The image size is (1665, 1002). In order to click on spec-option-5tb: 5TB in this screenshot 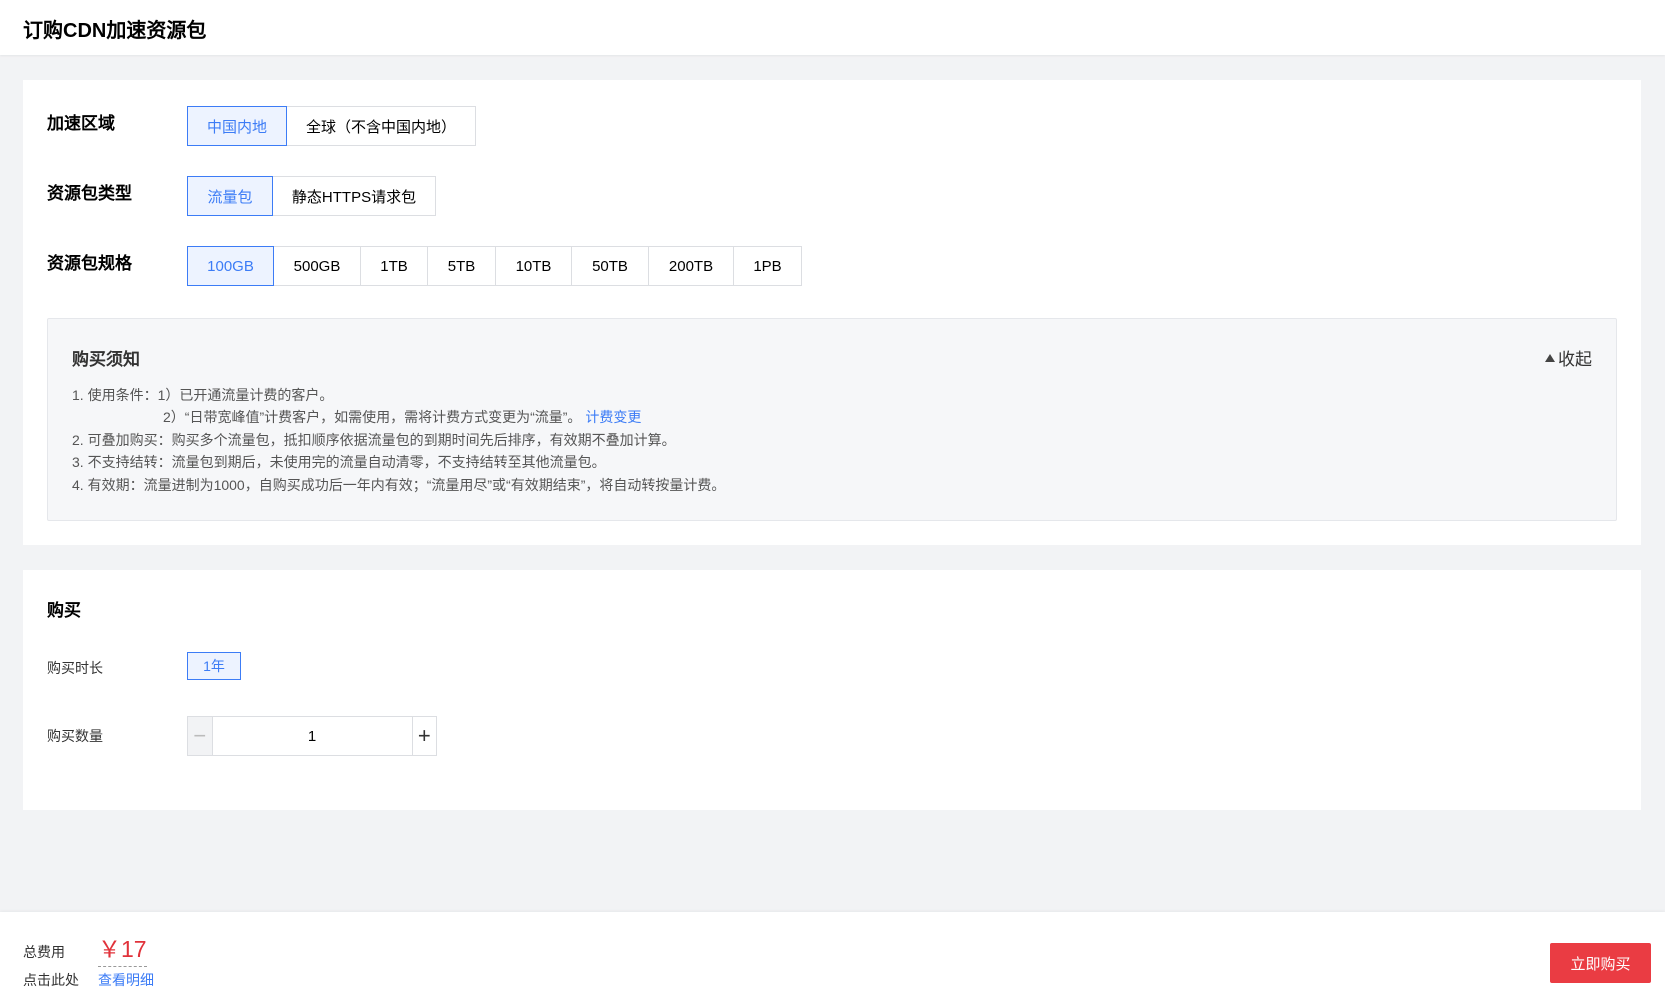, I will do `click(461, 266)`.